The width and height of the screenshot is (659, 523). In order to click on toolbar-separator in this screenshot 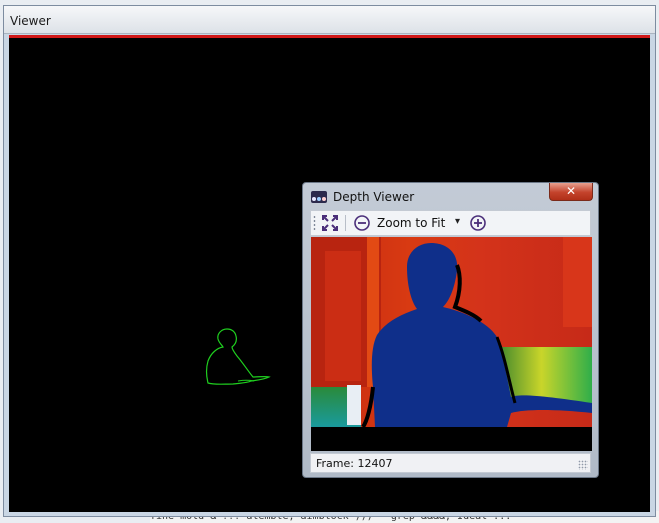, I will do `click(345, 223)`.